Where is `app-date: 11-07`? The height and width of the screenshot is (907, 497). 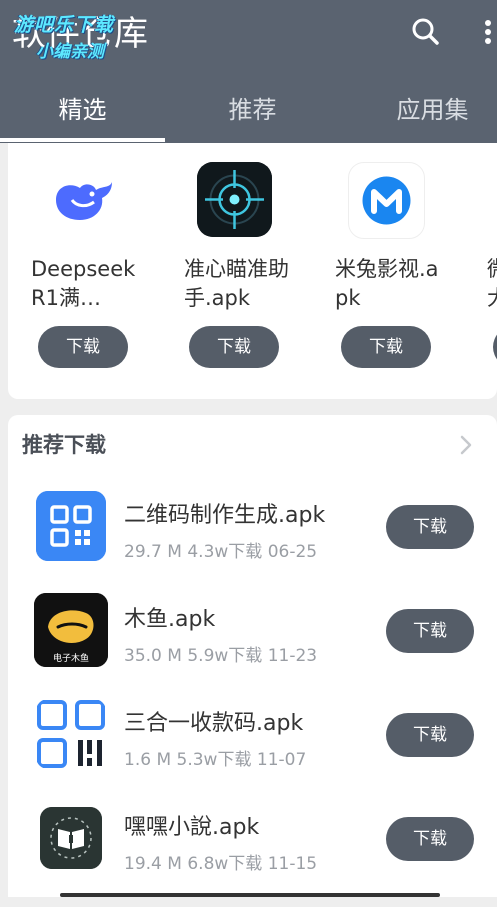
app-date: 11-07 is located at coordinates (281, 760).